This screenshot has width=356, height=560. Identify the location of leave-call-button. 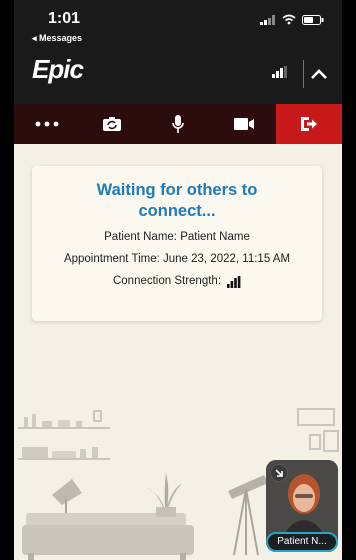
(309, 124).